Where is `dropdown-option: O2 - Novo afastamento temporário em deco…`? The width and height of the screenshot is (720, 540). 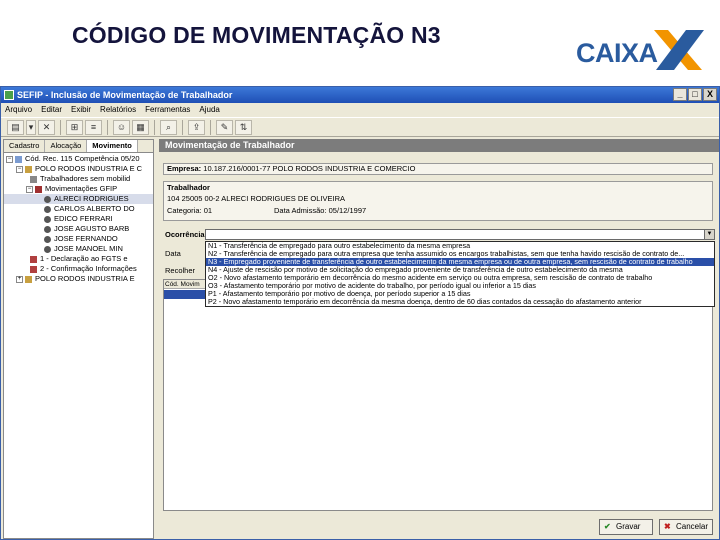
dropdown-option: O2 - Novo afastamento temporário em deco… is located at coordinates (460, 278).